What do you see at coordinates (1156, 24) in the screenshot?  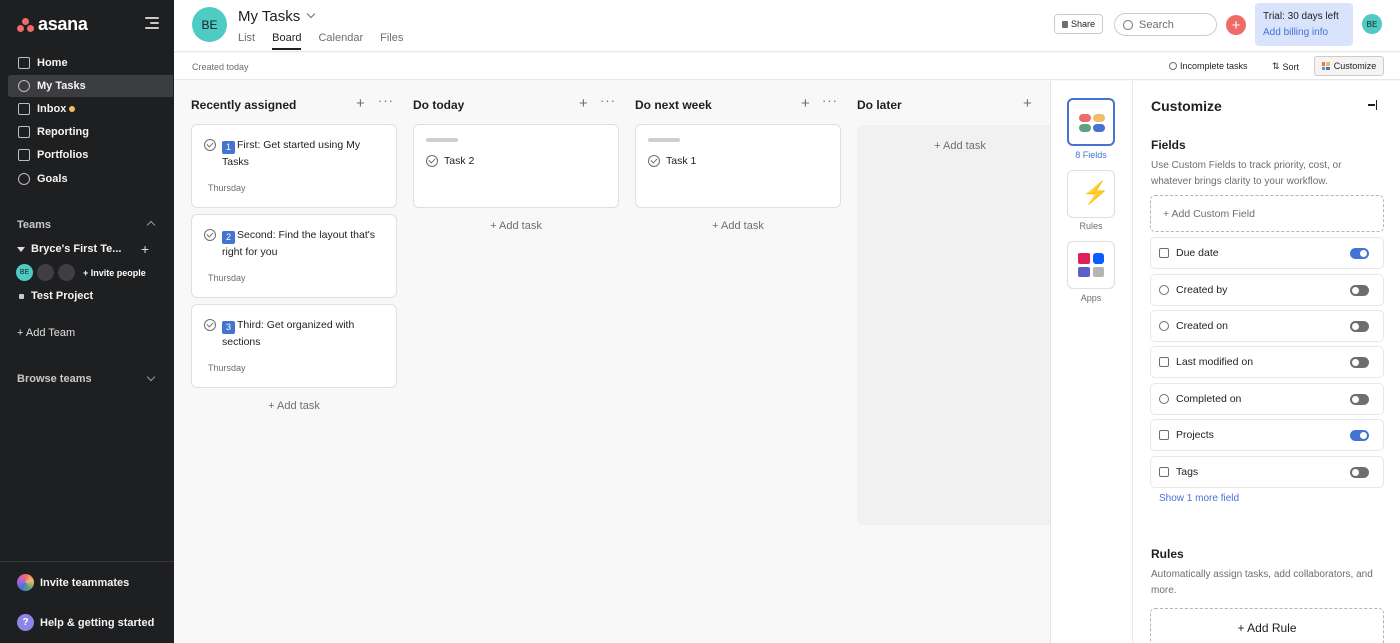 I see `search-placeholder: Search` at bounding box center [1156, 24].